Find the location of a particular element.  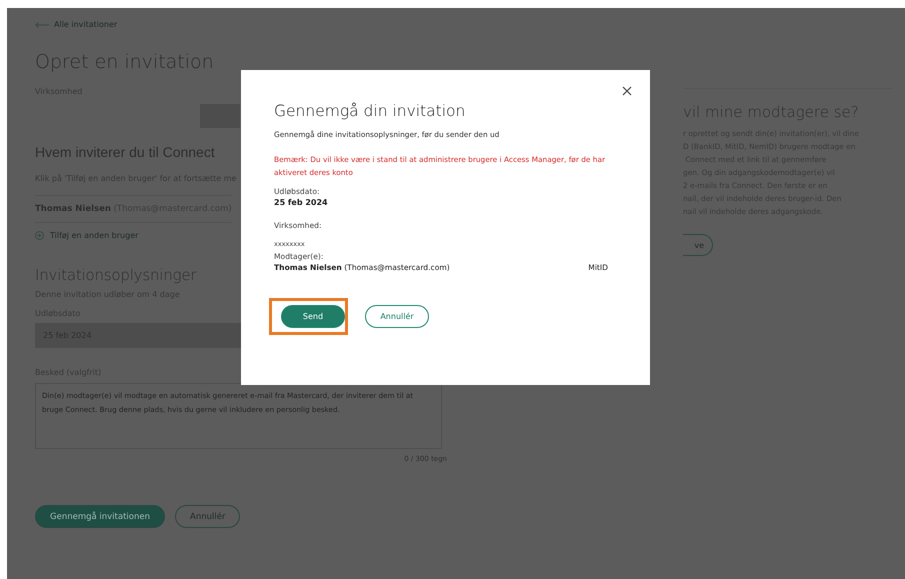

dialog-title: Gennemgå din invitation is located at coordinates (370, 111).